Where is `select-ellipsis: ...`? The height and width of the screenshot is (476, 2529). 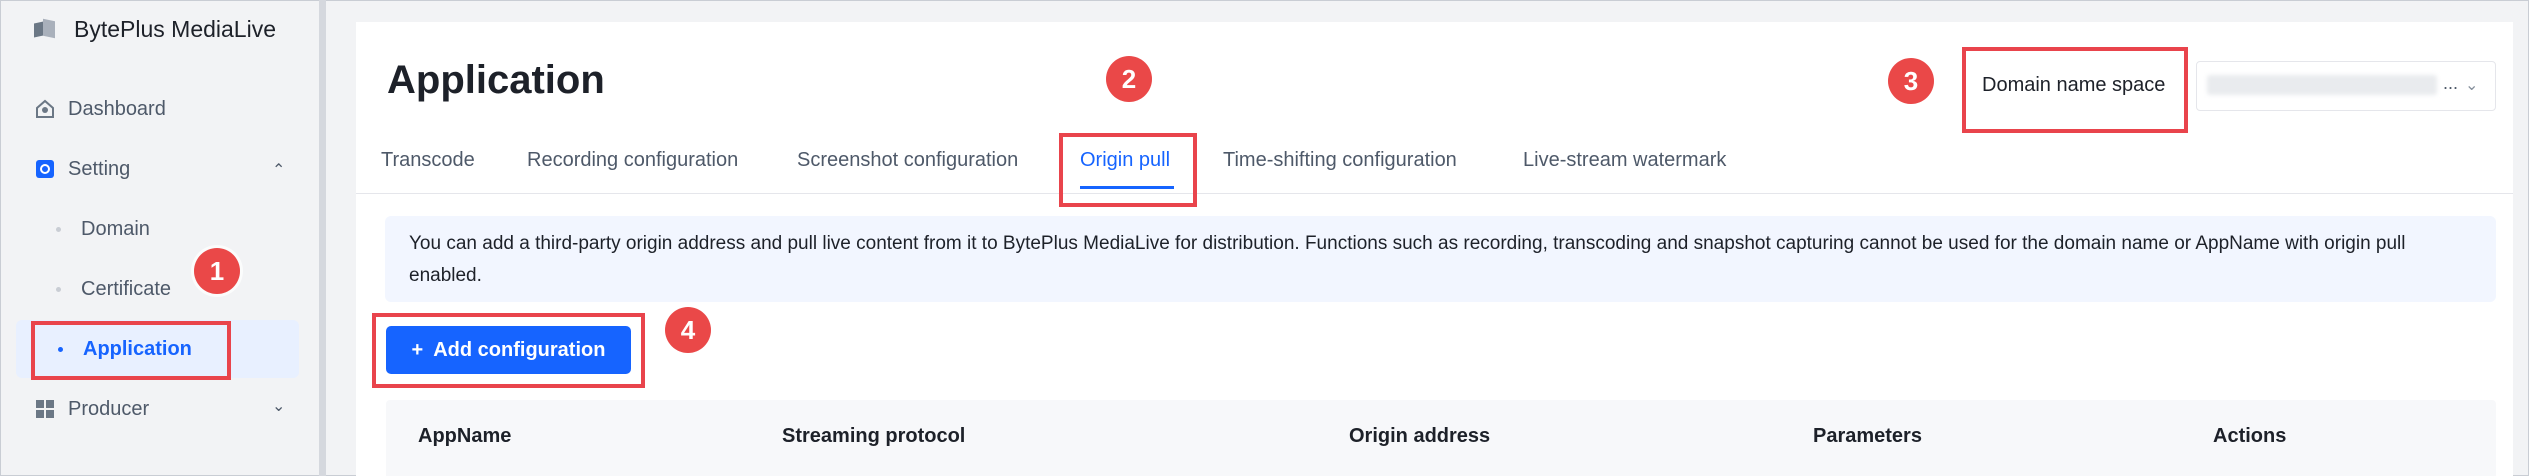 select-ellipsis: ... is located at coordinates (2451, 83).